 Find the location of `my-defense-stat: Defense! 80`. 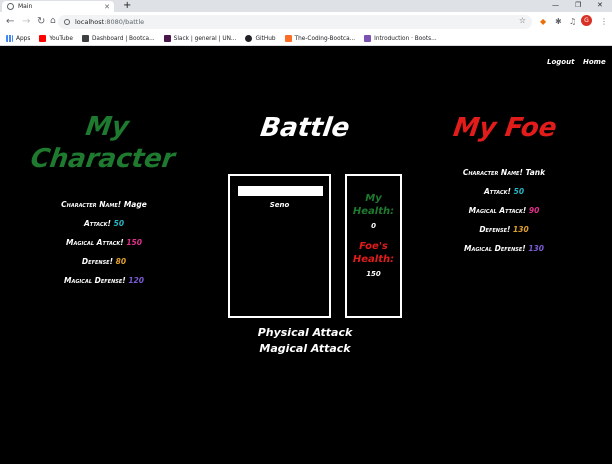

my-defense-stat: Defense! 80 is located at coordinates (104, 261).